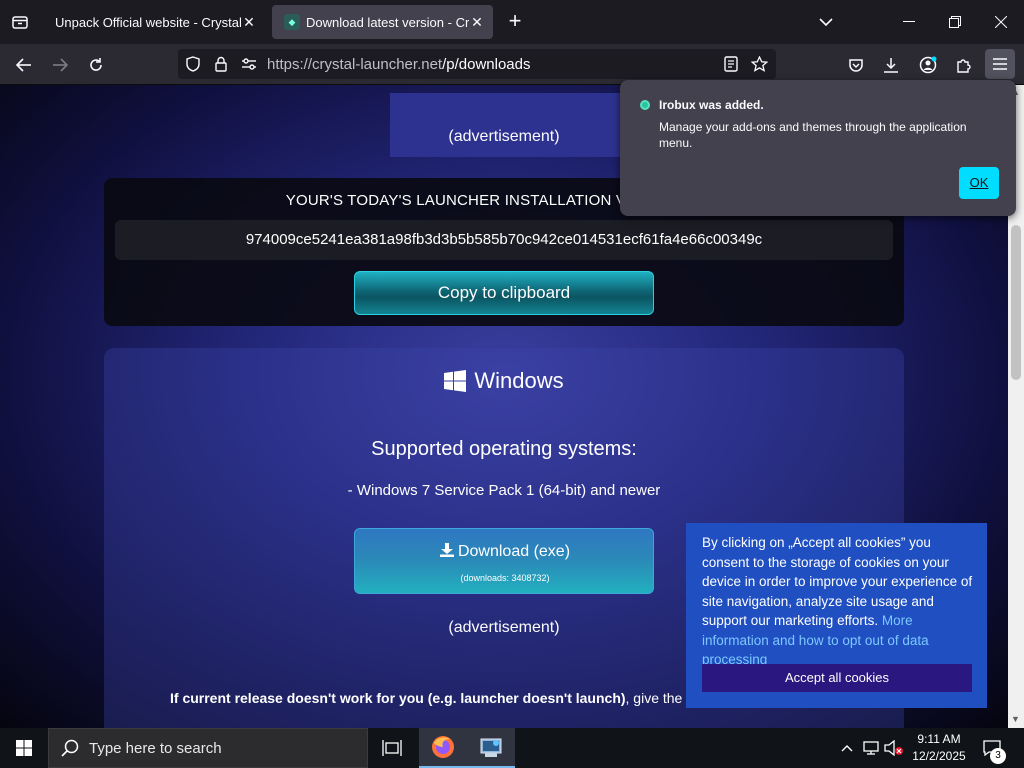  What do you see at coordinates (24, 65) in the screenshot?
I see `back-button` at bounding box center [24, 65].